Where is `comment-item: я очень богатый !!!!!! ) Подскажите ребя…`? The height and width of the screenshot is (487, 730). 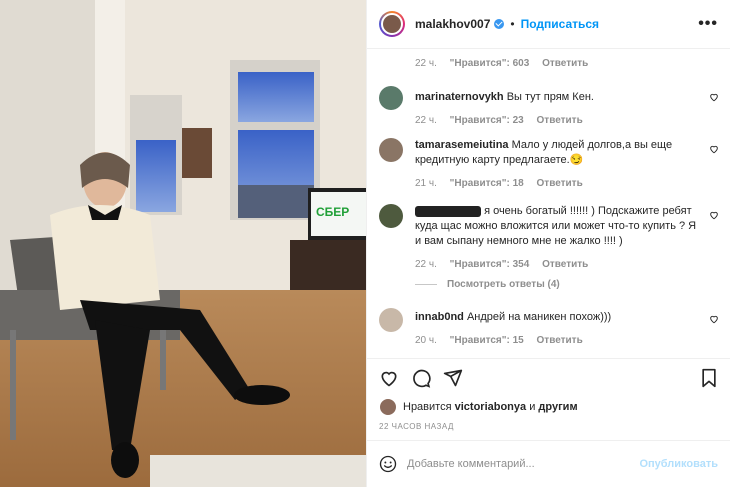
comment-item: я очень богатый !!!!!! ) Подскажите ребя… is located at coordinates (549, 238).